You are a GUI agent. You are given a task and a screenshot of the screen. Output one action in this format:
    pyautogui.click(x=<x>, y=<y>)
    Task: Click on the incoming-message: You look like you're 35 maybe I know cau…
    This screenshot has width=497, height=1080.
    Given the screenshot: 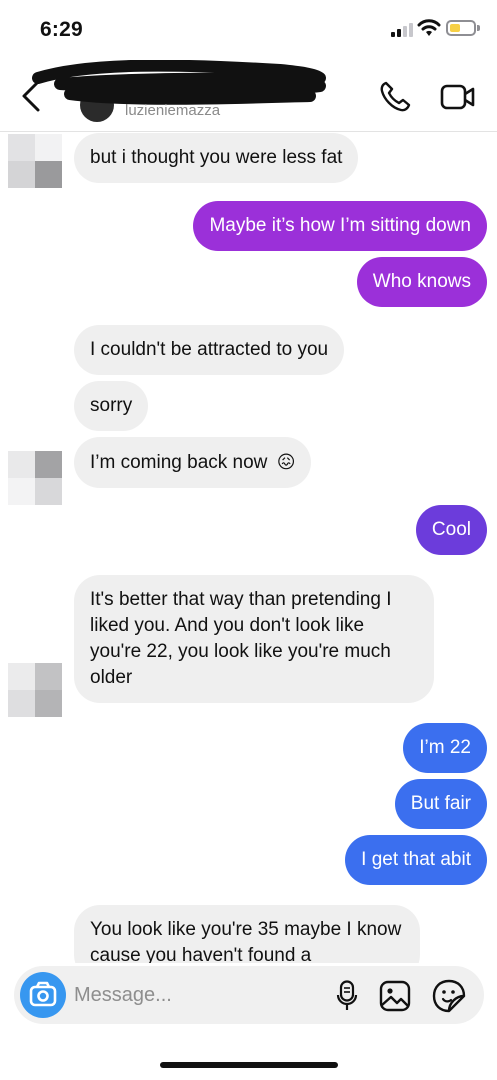 What is the action you would take?
    pyautogui.click(x=247, y=934)
    